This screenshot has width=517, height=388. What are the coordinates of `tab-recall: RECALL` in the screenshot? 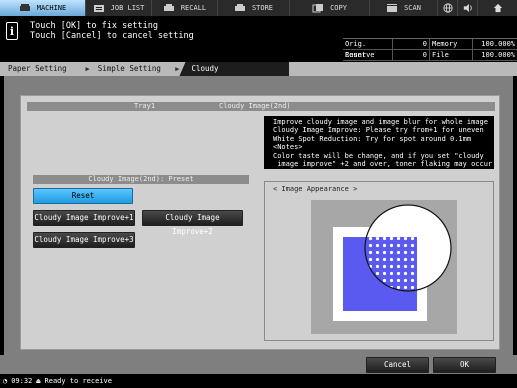 It's located at (185, 8).